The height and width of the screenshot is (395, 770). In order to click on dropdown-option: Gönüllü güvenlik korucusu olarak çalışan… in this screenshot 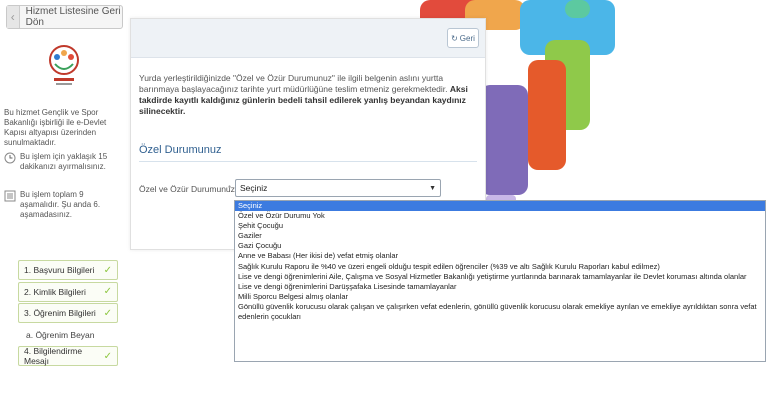, I will do `click(500, 312)`.